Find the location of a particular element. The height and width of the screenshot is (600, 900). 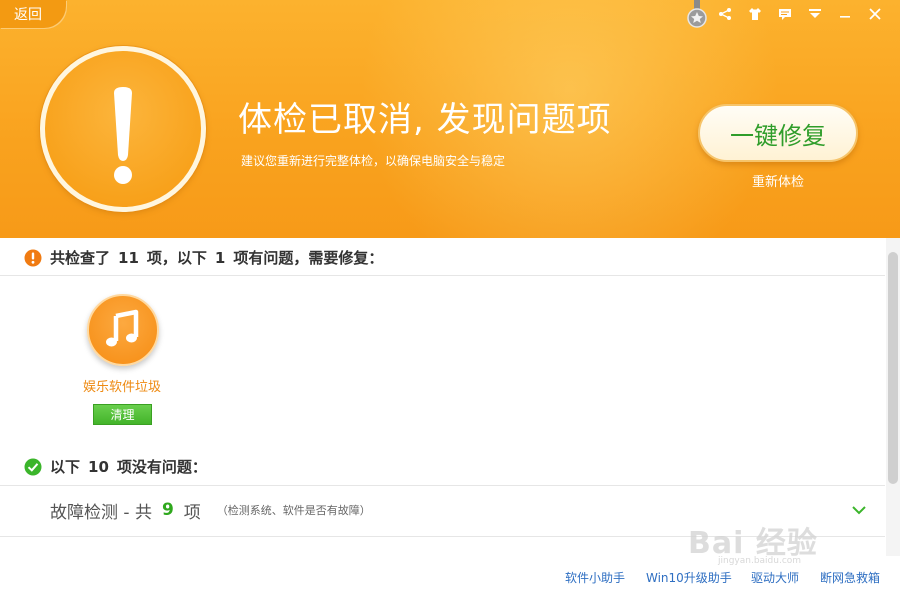

close-icon is located at coordinates (875, 14).